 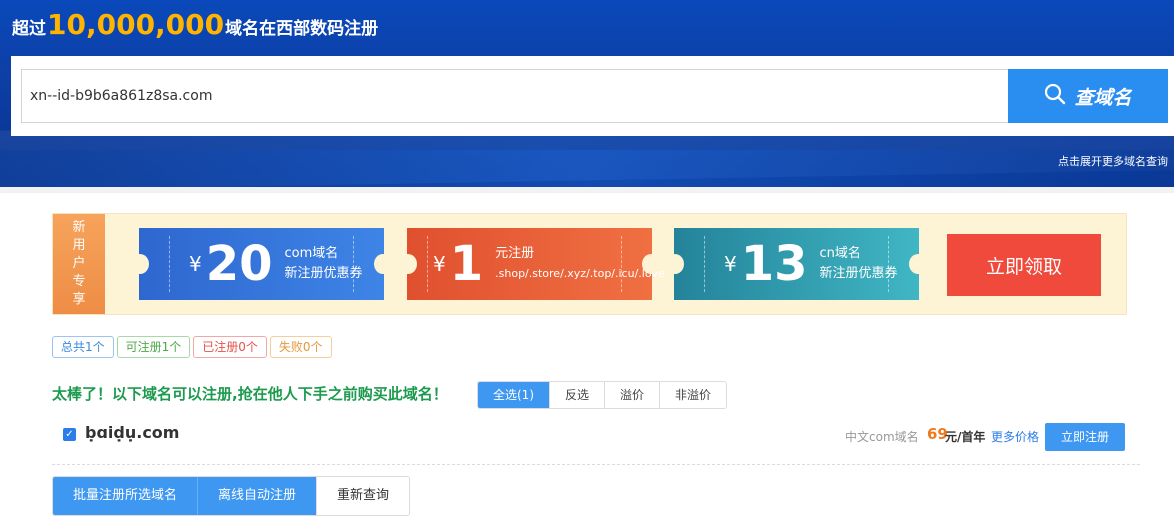 What do you see at coordinates (250, 394) in the screenshot?
I see `available-headline: 太棒了！以下域名可以注册,抢在他人下手之前购买此域名！` at bounding box center [250, 394].